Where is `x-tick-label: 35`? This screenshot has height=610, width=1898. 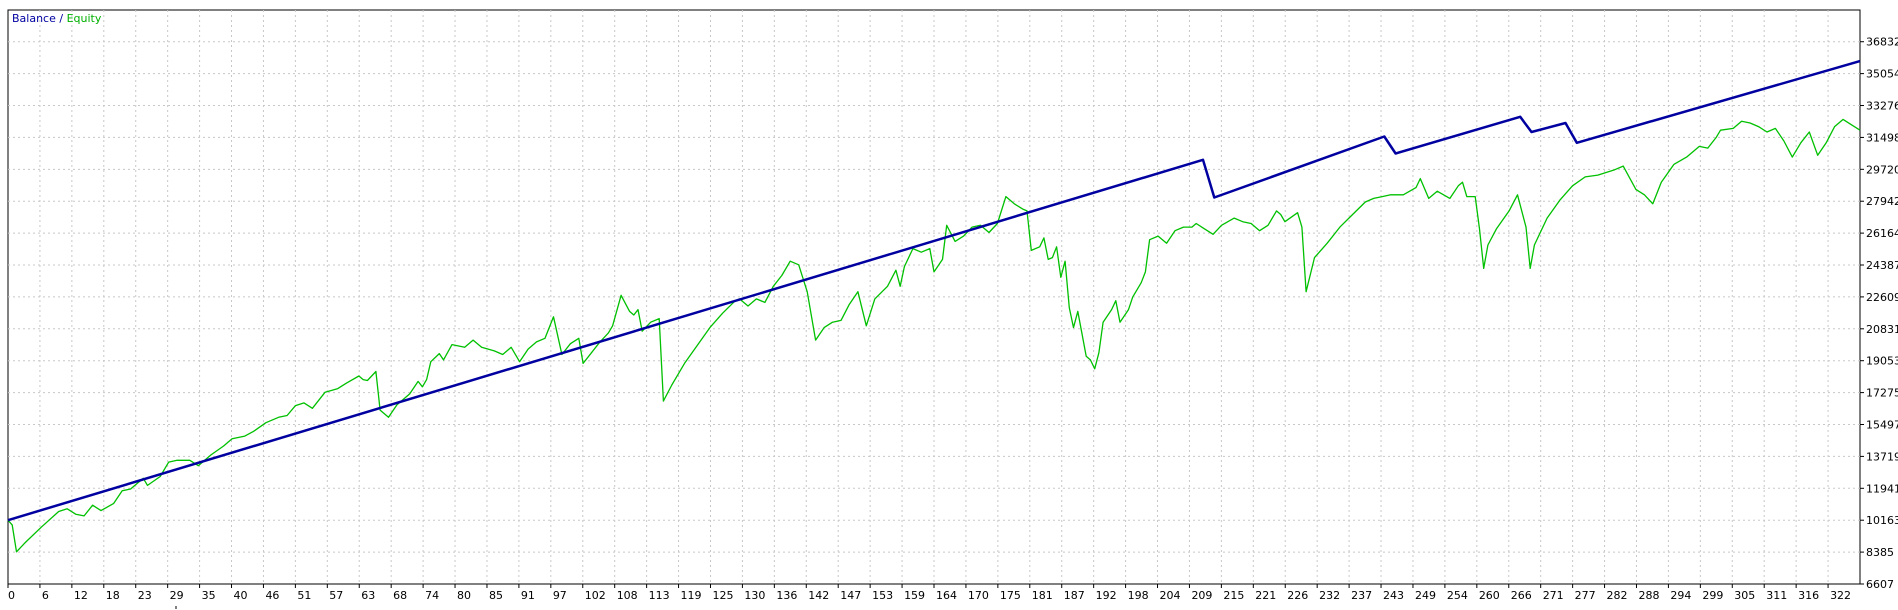 x-tick-label: 35 is located at coordinates (209, 595).